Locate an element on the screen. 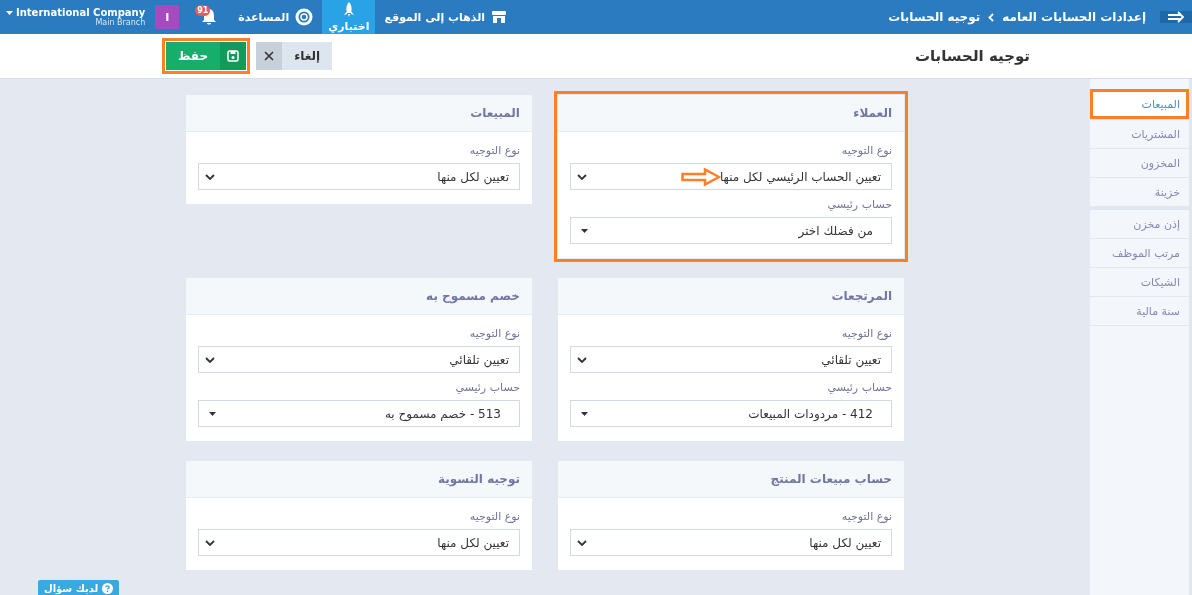 The height and width of the screenshot is (595, 1192). dropdown-field: 513 - خصم مسموح به is located at coordinates (359, 413).